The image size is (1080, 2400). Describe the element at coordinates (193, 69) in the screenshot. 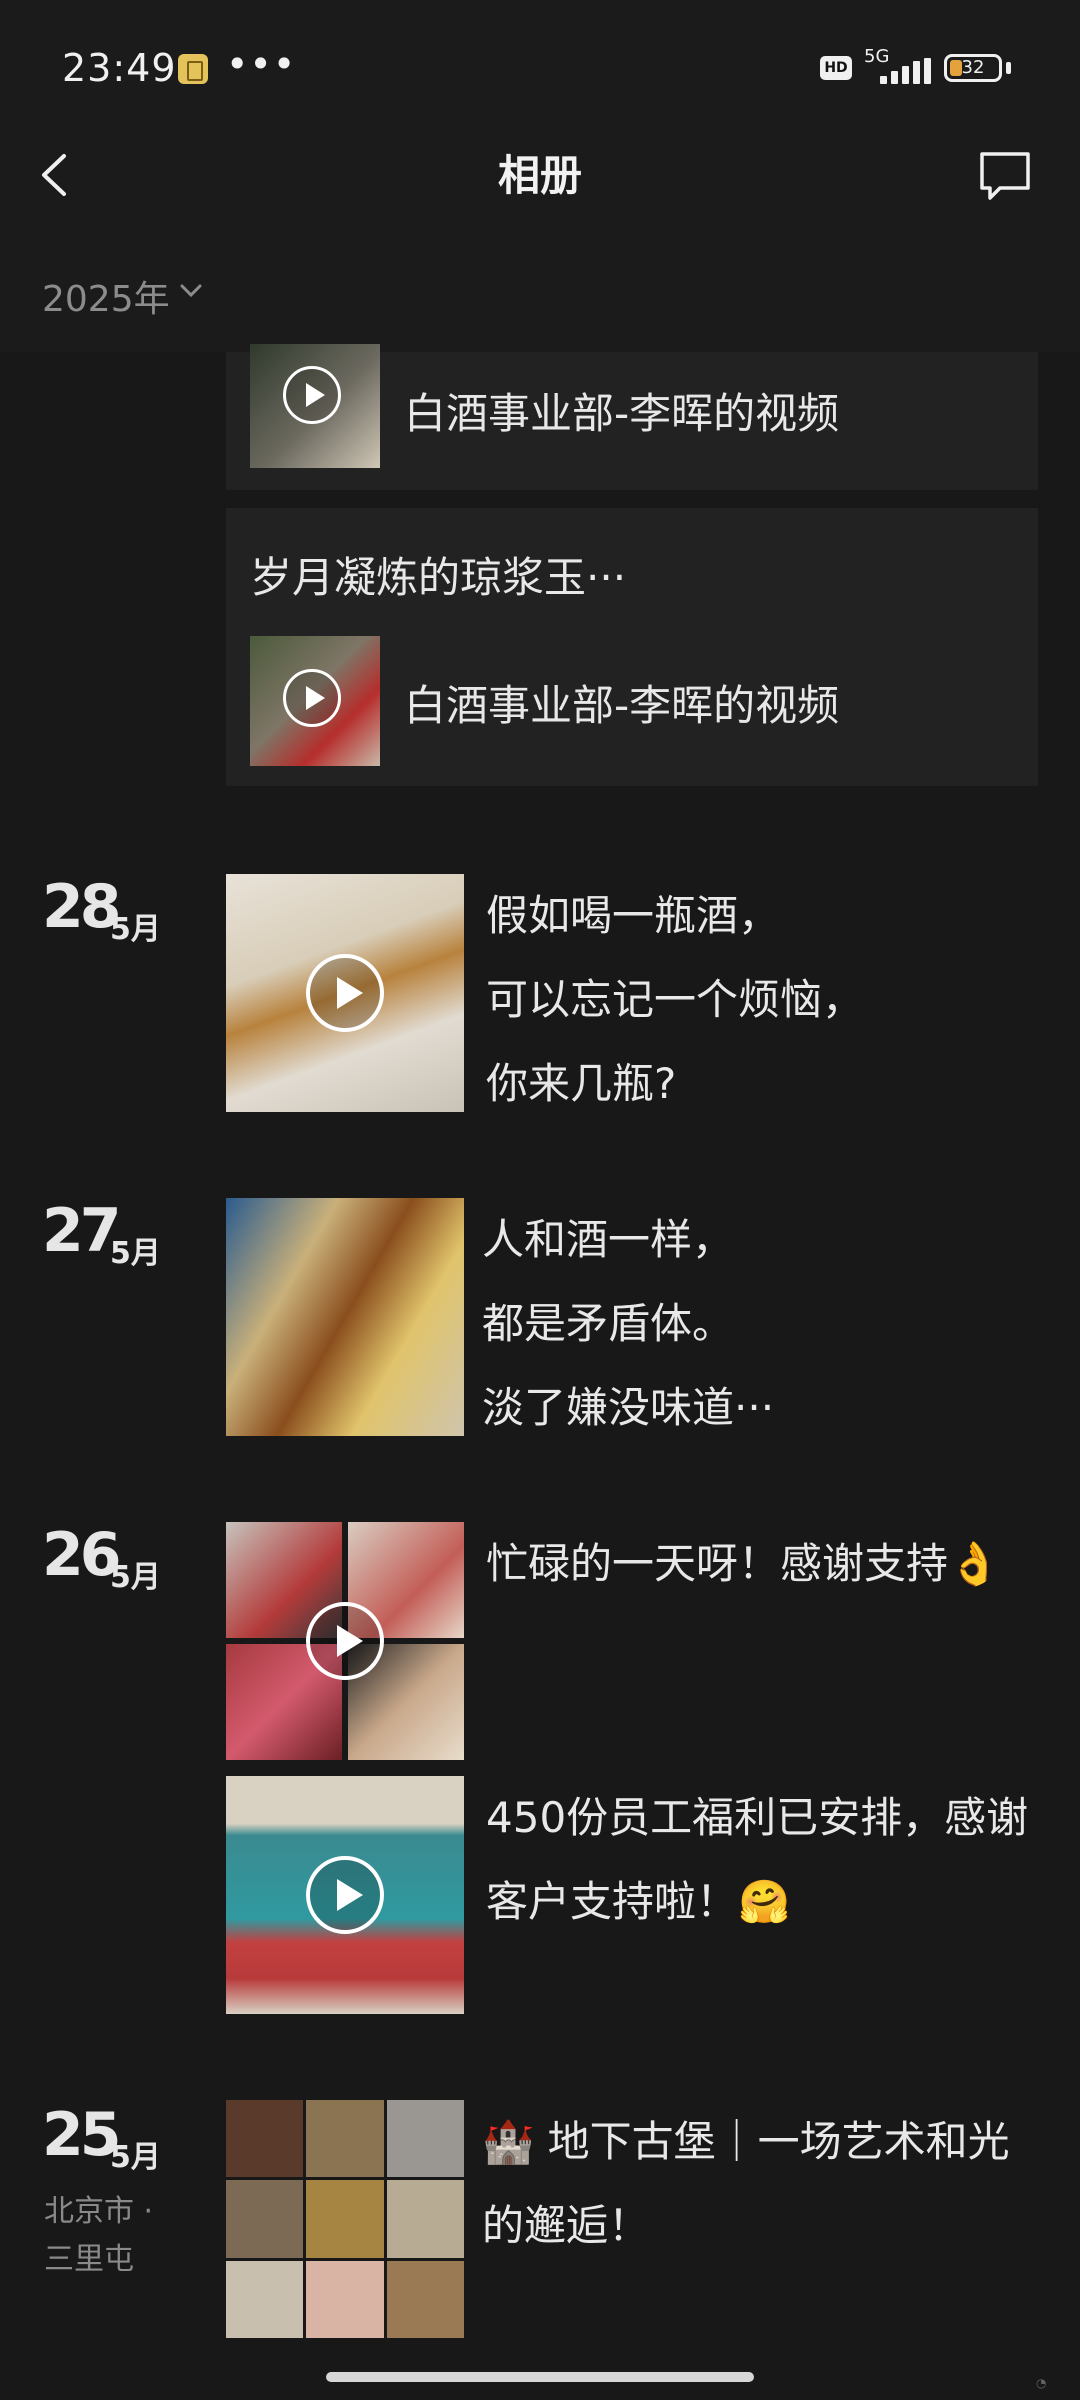

I see `reading-app-icon` at that location.